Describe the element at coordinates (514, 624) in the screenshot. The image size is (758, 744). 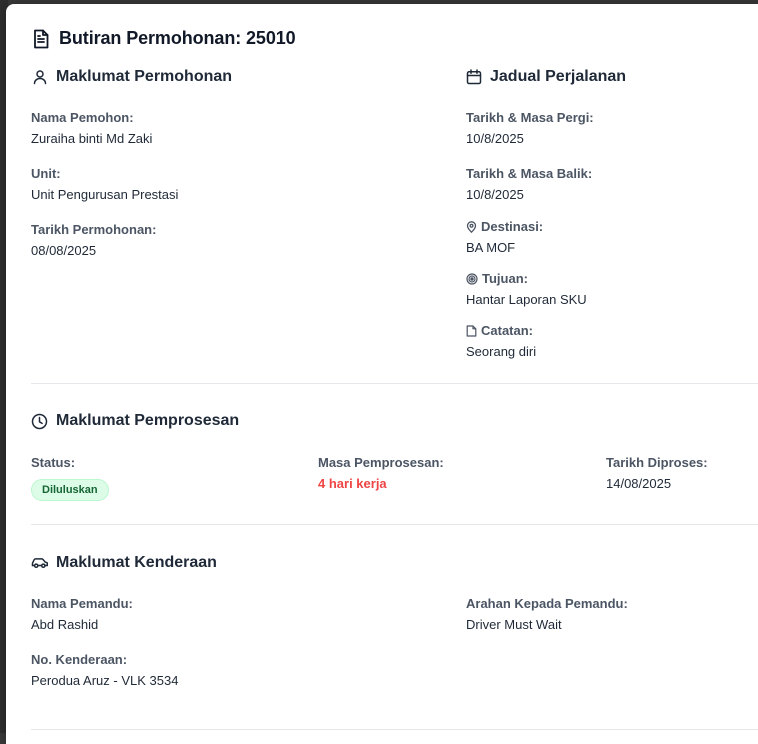
I see `field-value: Driver Must Wait` at that location.